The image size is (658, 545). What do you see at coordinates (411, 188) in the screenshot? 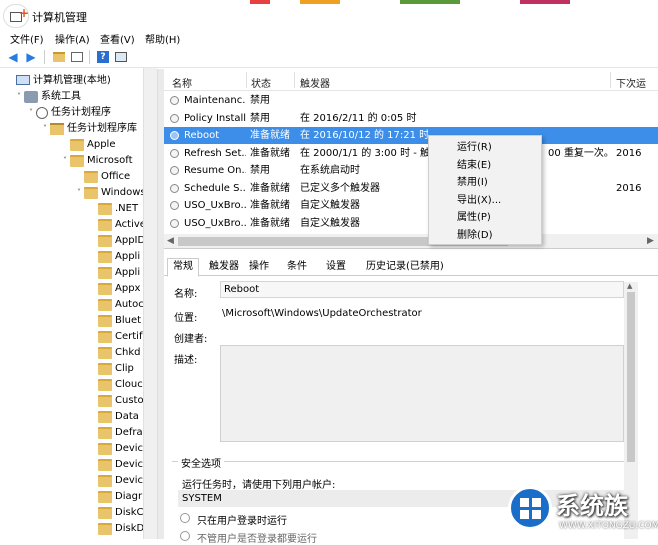
I see `task-row: Schedule S... 准备就绪 已定义多个触发器 2016` at bounding box center [411, 188].